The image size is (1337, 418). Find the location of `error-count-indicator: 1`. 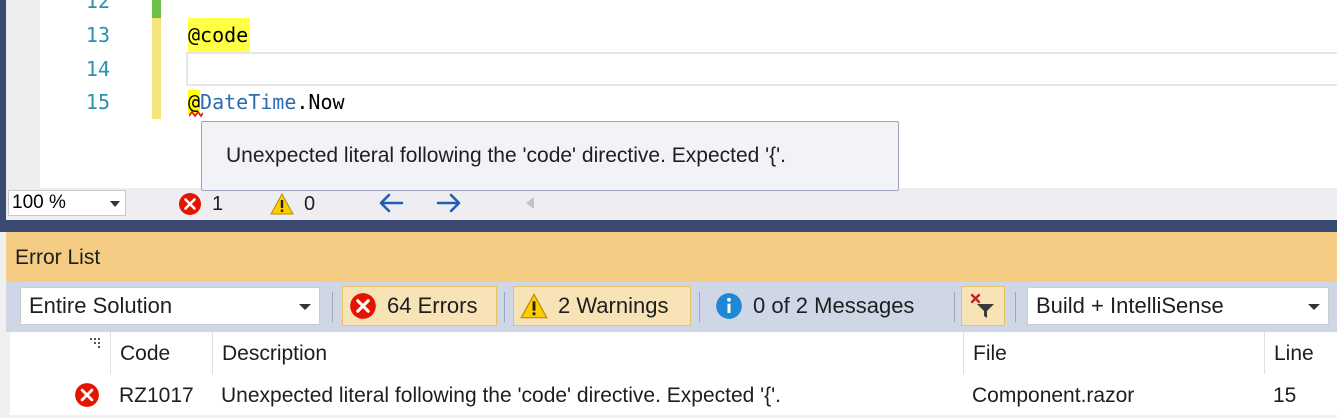

error-count-indicator: 1 is located at coordinates (200, 204).